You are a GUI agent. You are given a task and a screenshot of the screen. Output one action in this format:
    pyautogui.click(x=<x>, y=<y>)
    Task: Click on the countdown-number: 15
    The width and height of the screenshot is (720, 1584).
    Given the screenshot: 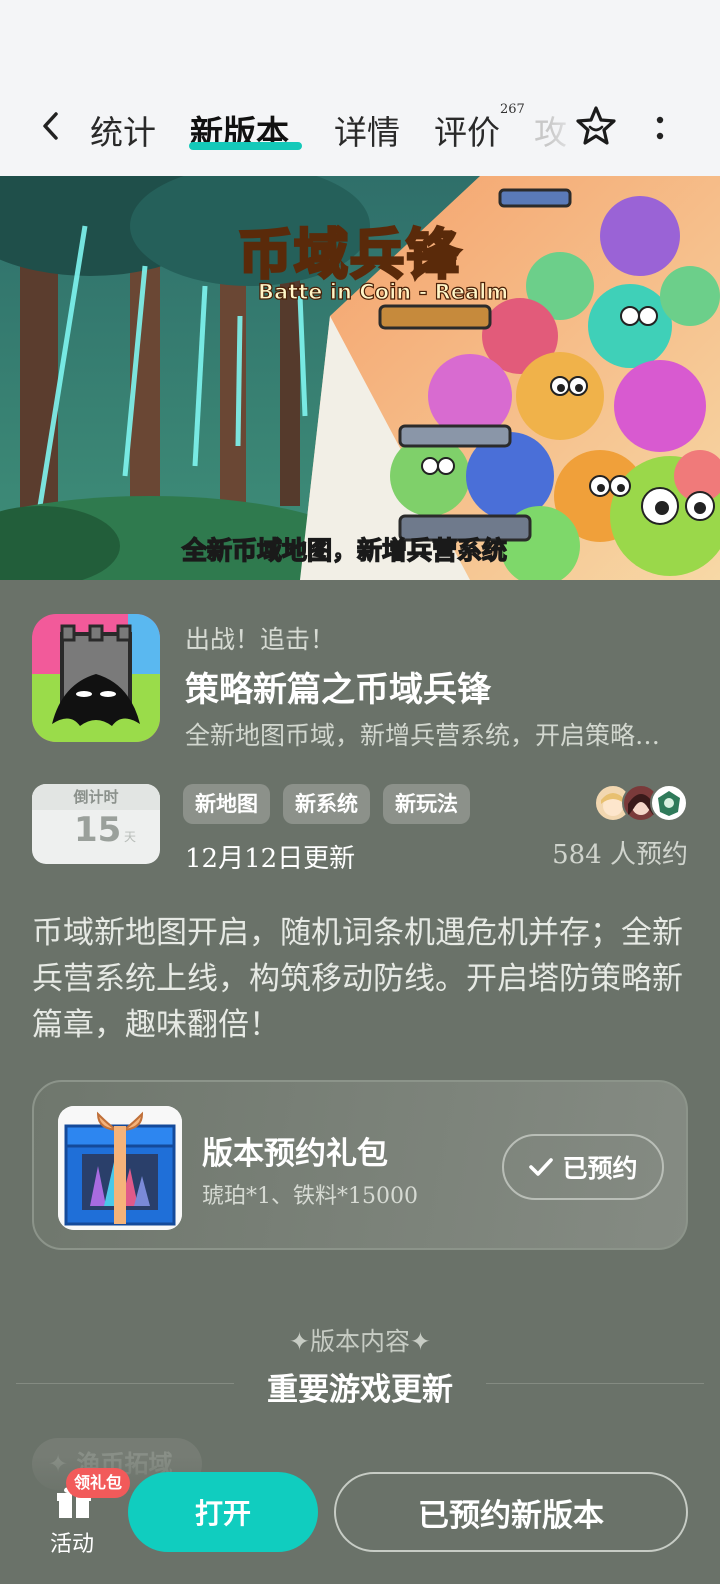 What is the action you would take?
    pyautogui.click(x=98, y=830)
    